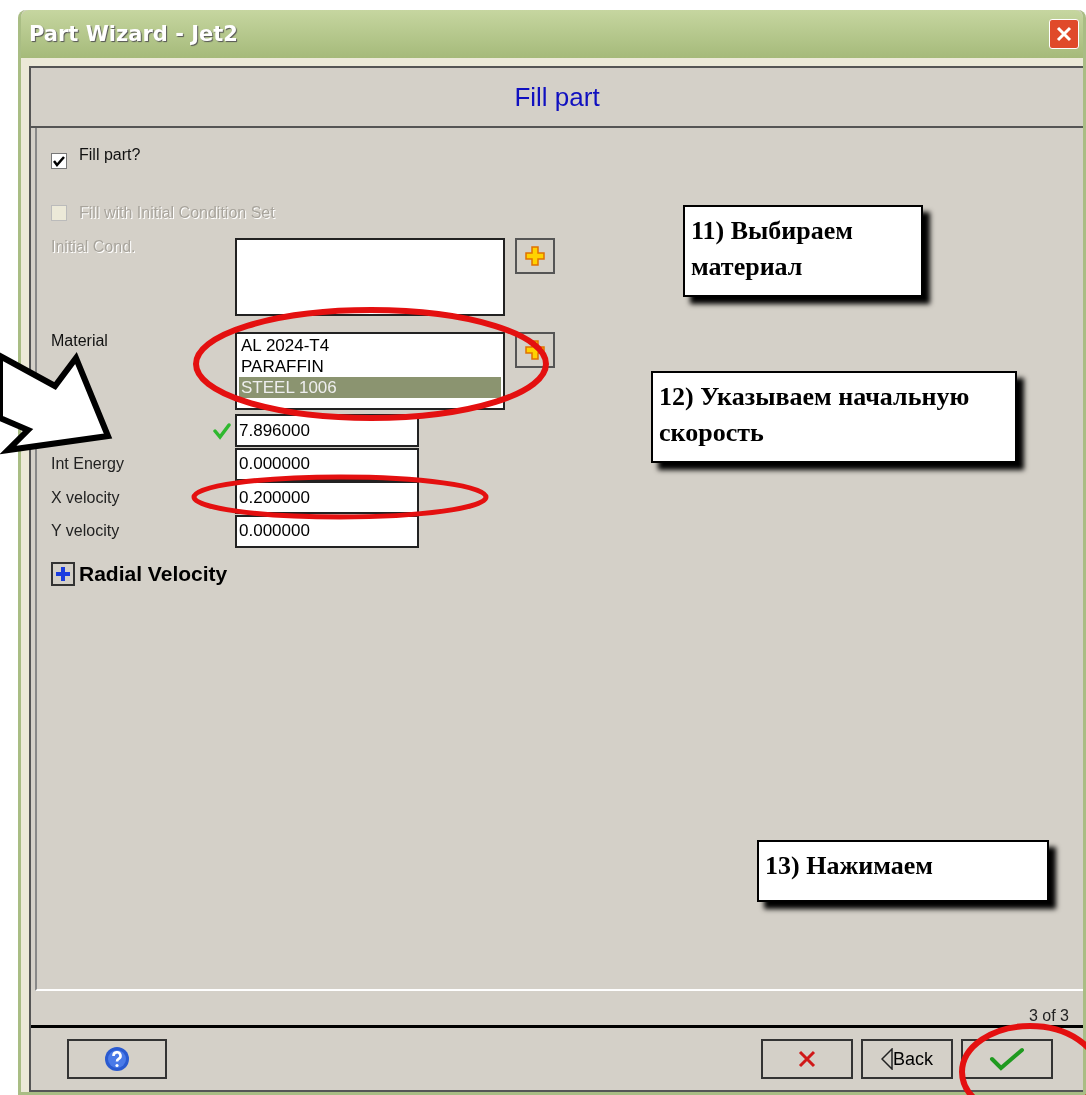 The image size is (1086, 1095). What do you see at coordinates (370, 345) in the screenshot?
I see `list-item: AL 2024-T4` at bounding box center [370, 345].